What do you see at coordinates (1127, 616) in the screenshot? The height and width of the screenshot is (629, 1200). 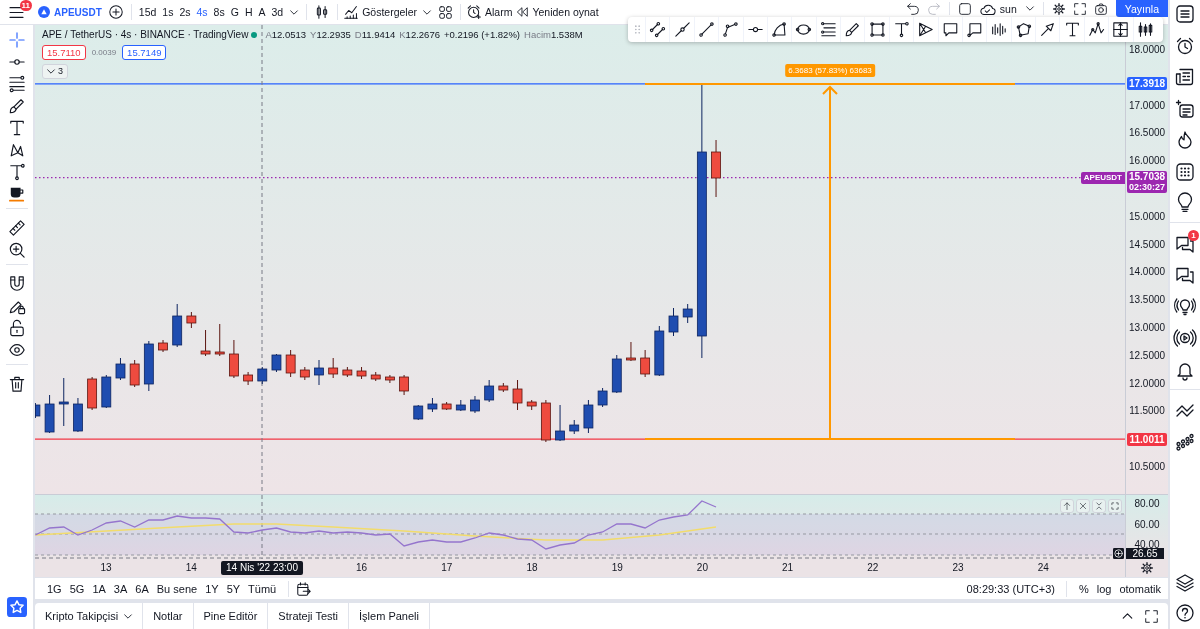 I see `chevron-up-icon` at bounding box center [1127, 616].